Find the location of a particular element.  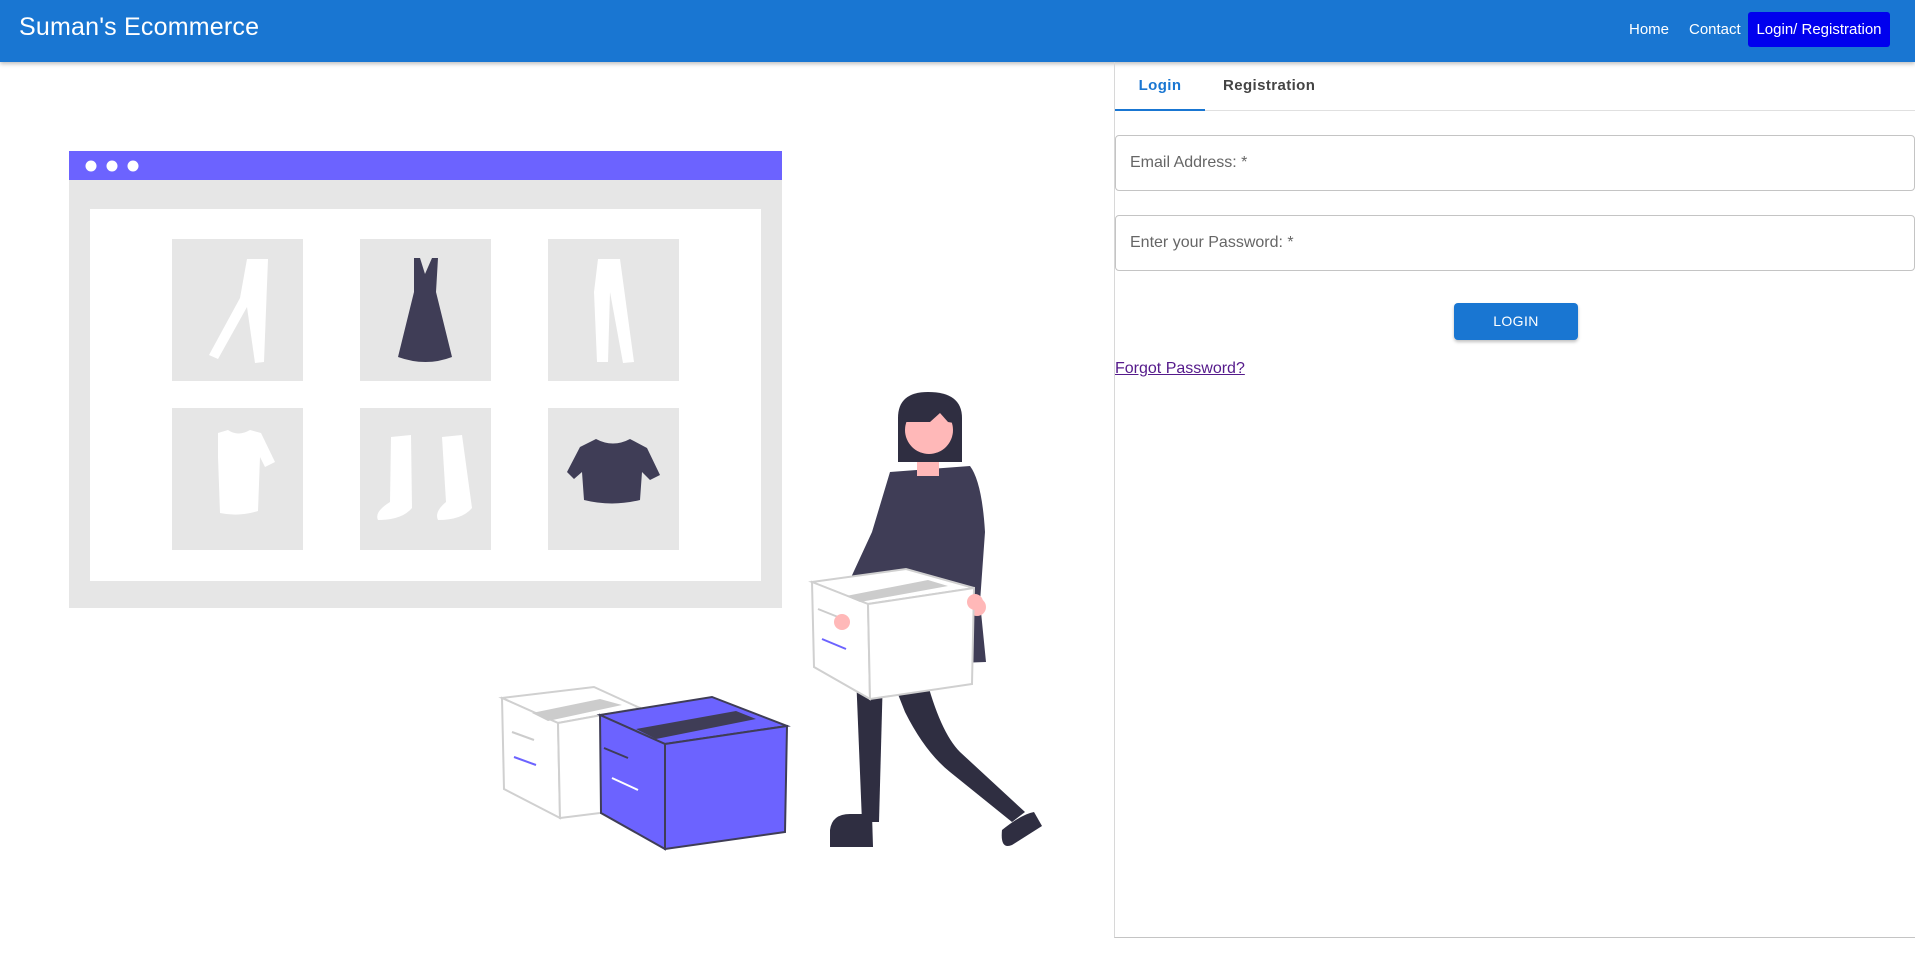

auth-tabs: Login Registration is located at coordinates (1515, 86).